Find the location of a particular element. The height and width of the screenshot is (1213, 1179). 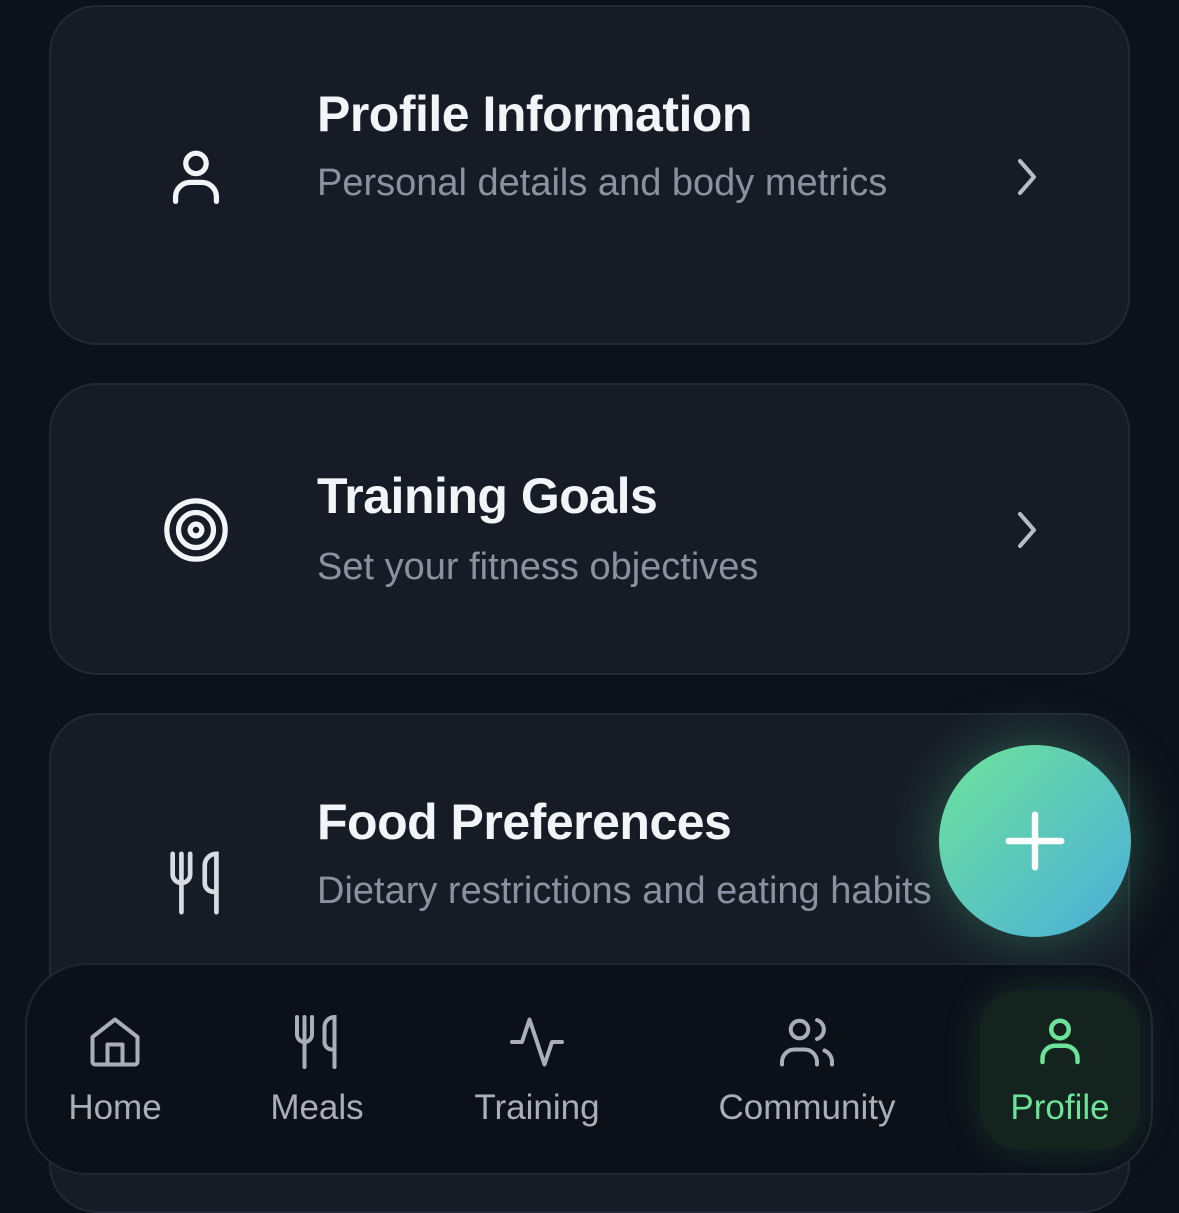

card-title: Profile Information is located at coordinates (534, 114).